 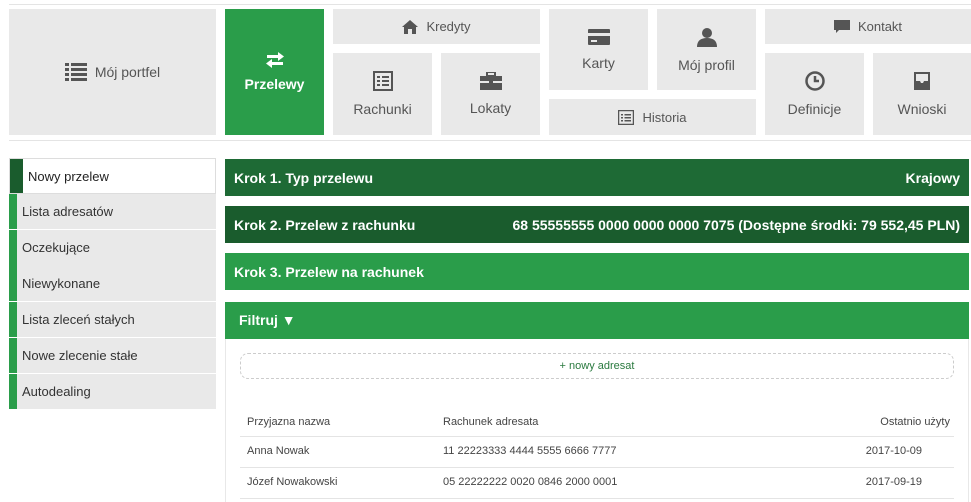 I want to click on sidebar-item-new-standing-order: Nowe zlecenie stałe, so click(x=112, y=356).